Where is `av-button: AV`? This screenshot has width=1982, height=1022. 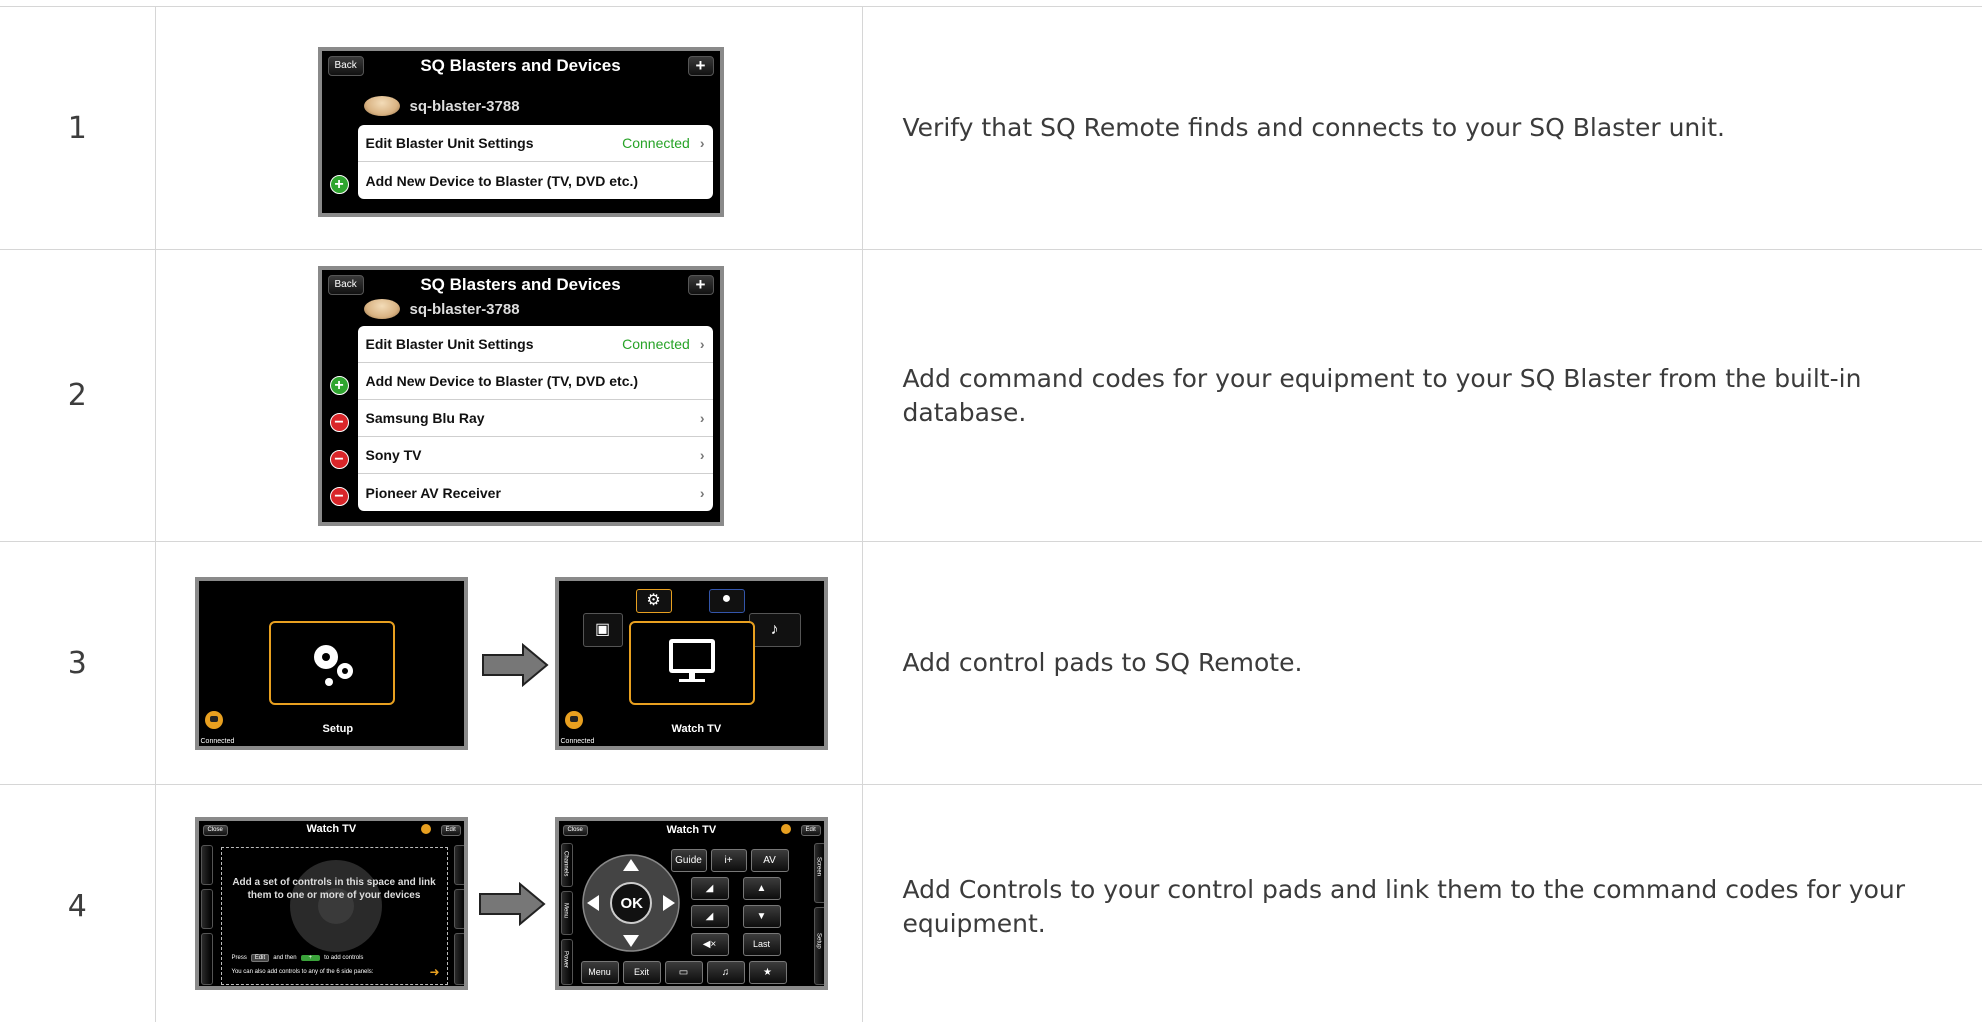
av-button: AV is located at coordinates (769, 860).